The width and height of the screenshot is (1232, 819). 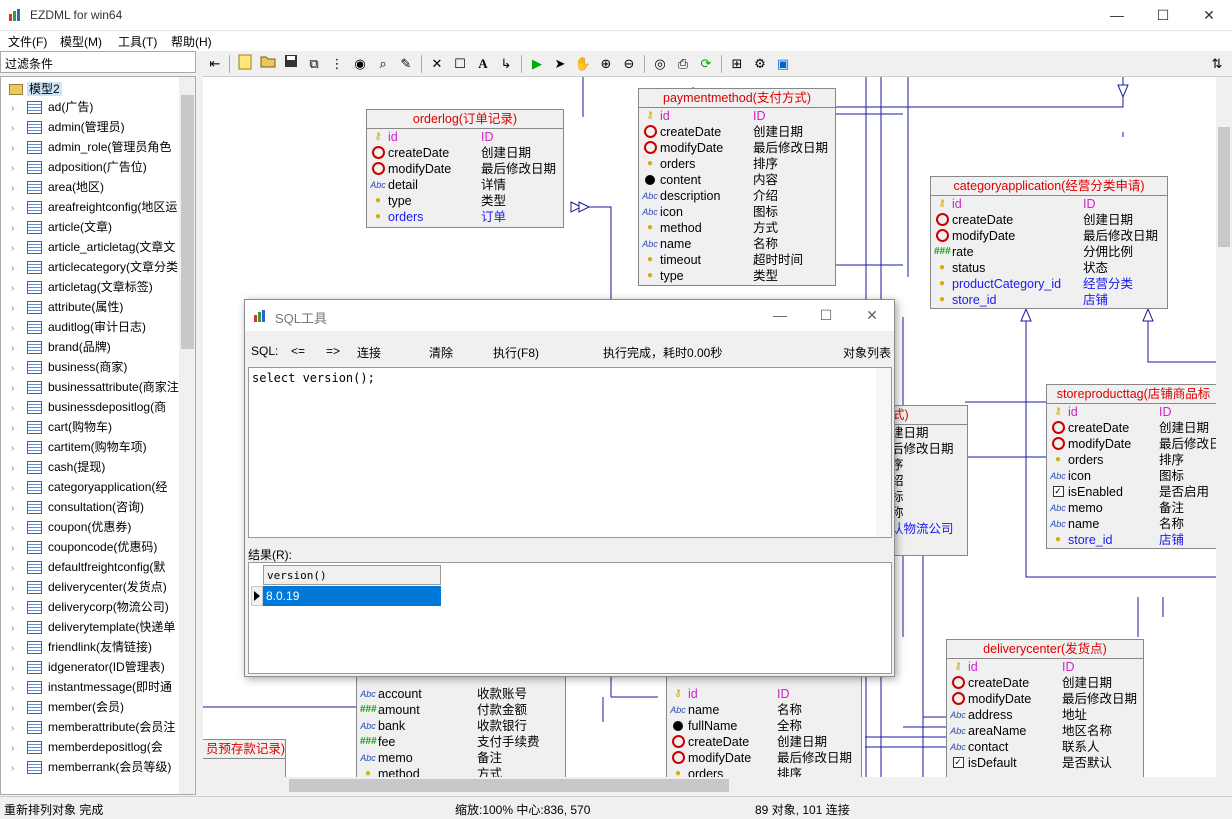 What do you see at coordinates (95, 528) in the screenshot?
I see `tree-item: › coupon(优惠券)` at bounding box center [95, 528].